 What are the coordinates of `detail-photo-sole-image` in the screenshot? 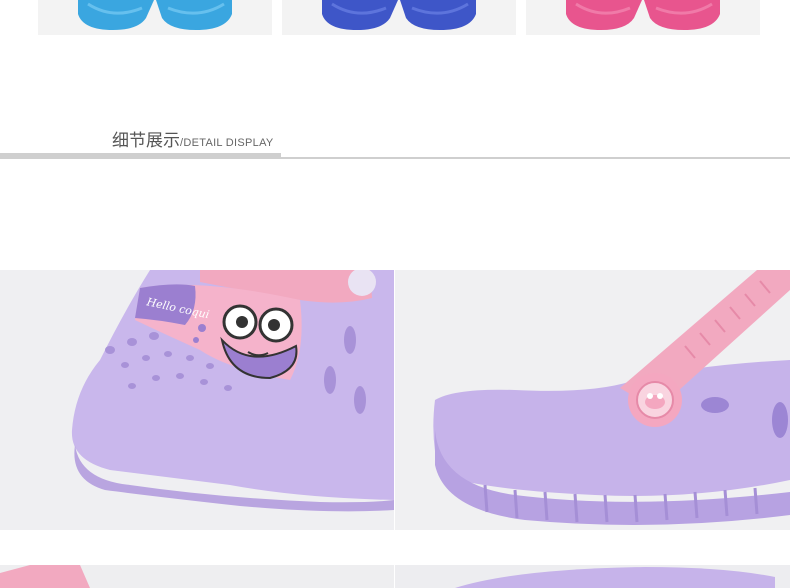 It's located at (592, 576).